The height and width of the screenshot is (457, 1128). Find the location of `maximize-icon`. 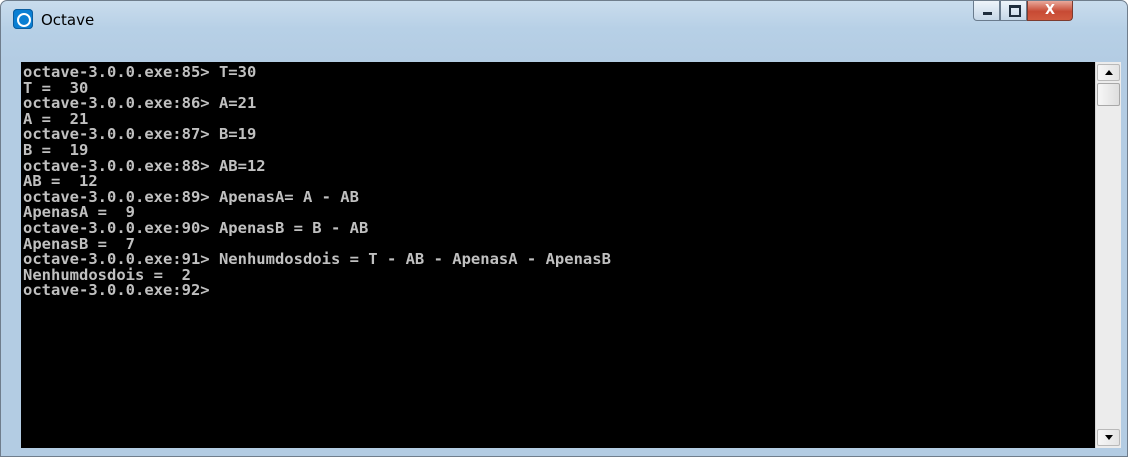

maximize-icon is located at coordinates (1013, 10).